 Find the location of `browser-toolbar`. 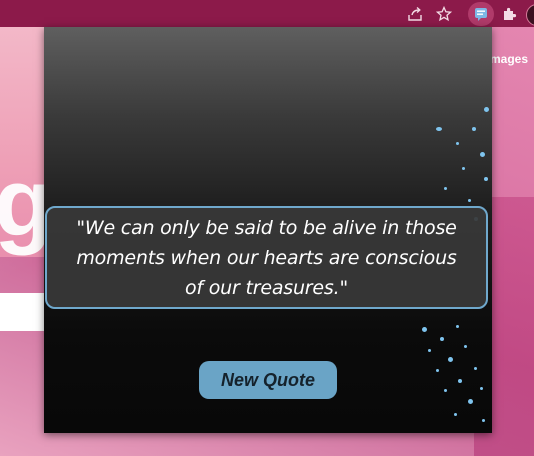

browser-toolbar is located at coordinates (267, 13).